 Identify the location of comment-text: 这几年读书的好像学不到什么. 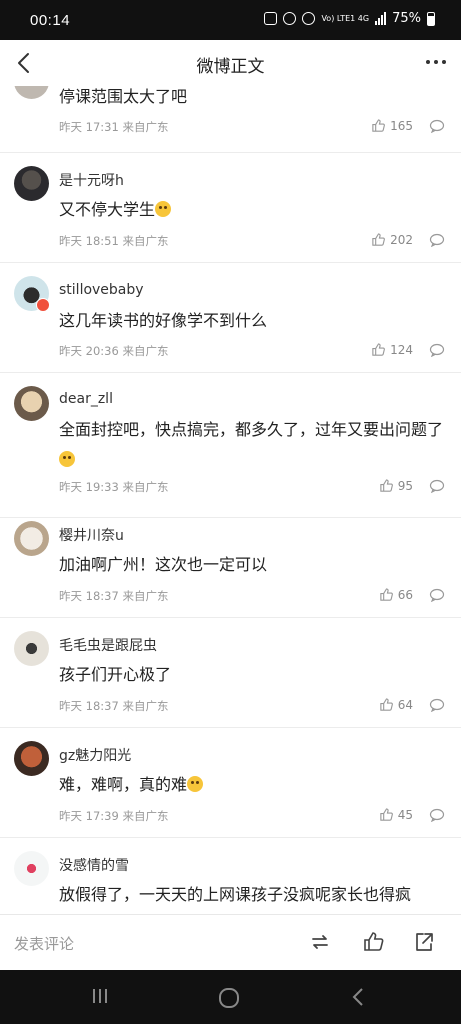
(163, 320).